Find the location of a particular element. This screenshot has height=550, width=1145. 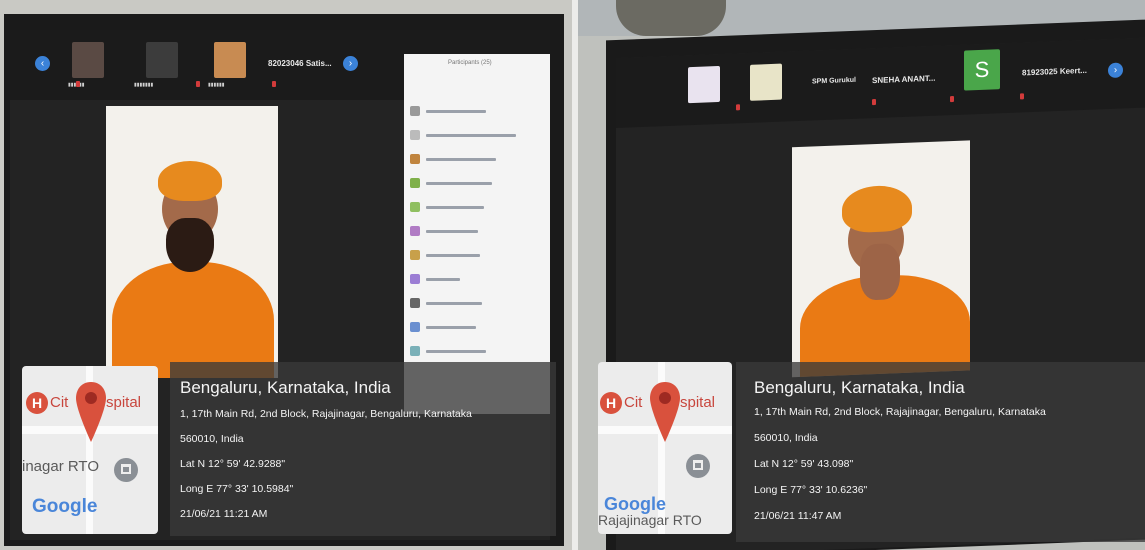

map-thumbnail: H Cit spital Google Rajajinagar RTO is located at coordinates (665, 448).